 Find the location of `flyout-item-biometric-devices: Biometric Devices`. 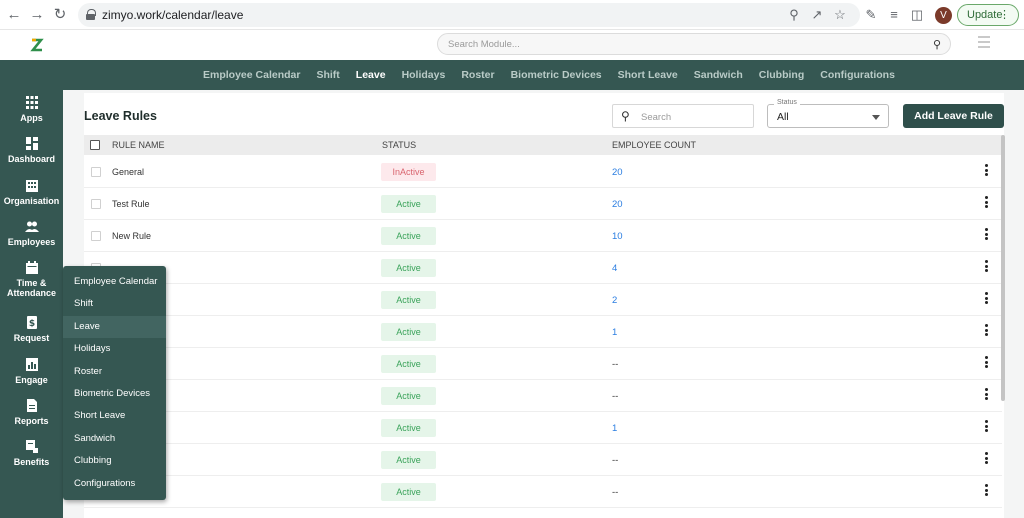

flyout-item-biometric-devices: Biometric Devices is located at coordinates (114, 394).